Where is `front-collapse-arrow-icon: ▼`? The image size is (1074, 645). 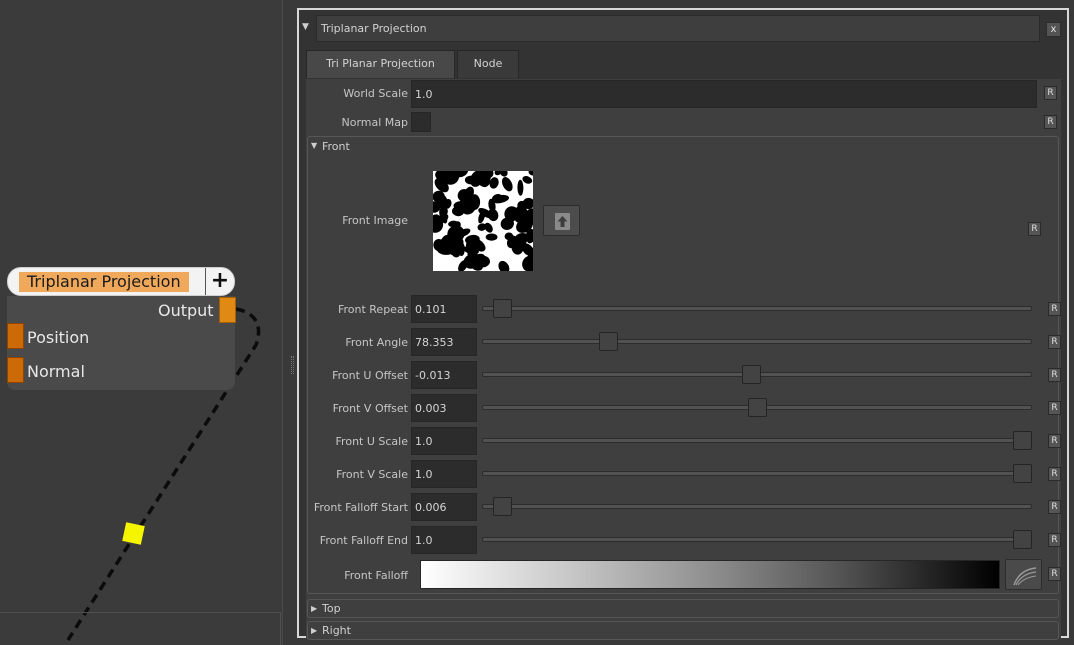
front-collapse-arrow-icon: ▼ is located at coordinates (314, 145).